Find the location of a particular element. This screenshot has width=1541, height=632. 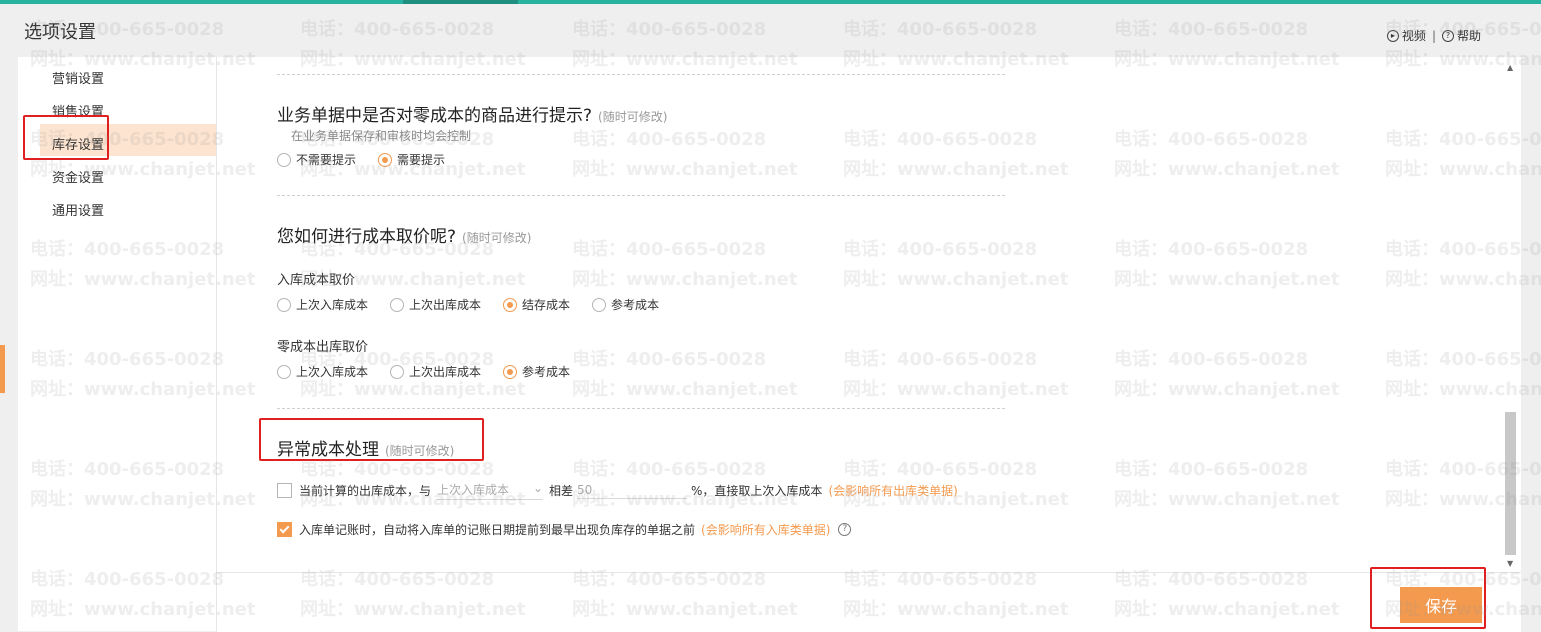

top-accent-tab is located at coordinates (460, 2).